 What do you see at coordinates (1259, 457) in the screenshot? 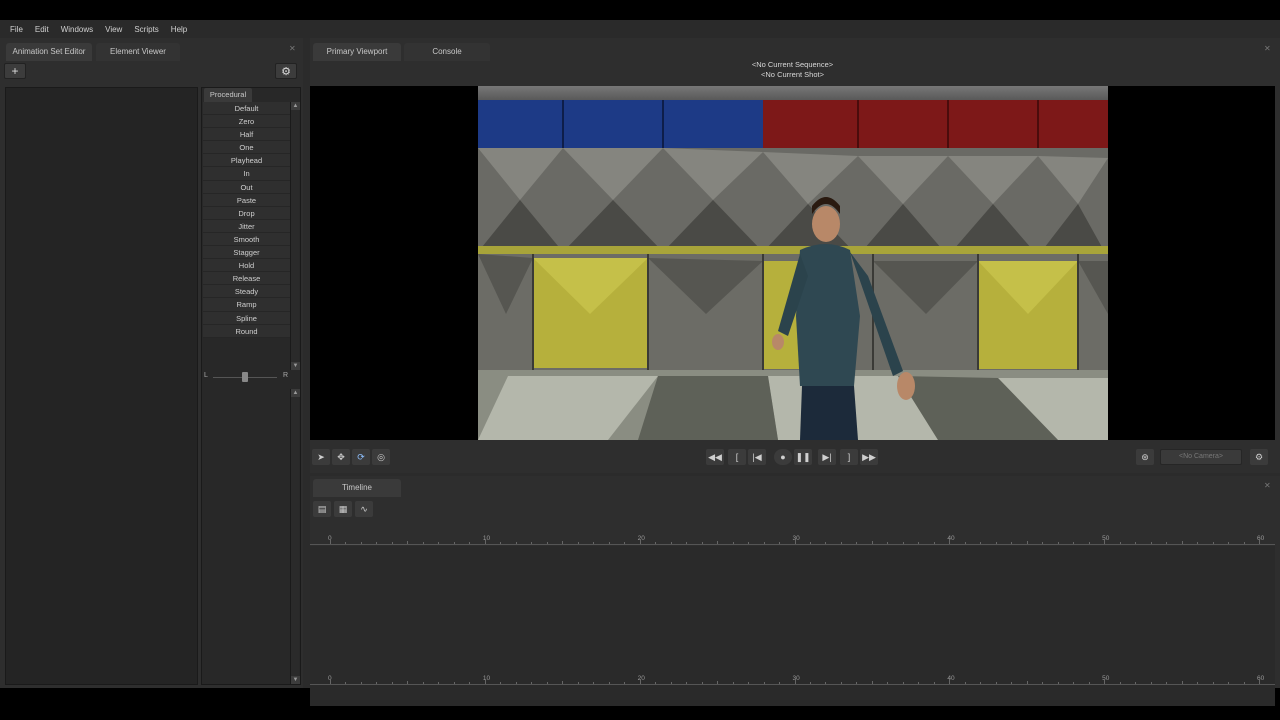
I see `viewport-settings-icon: ⚙` at bounding box center [1259, 457].